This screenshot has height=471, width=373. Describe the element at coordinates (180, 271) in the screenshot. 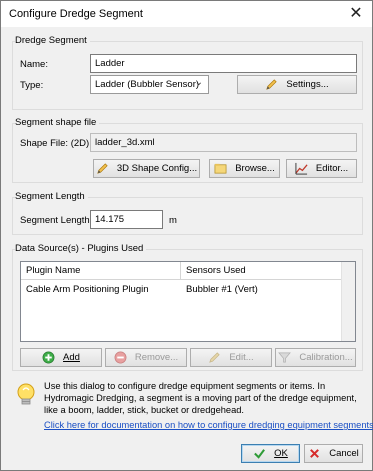

I see `column-divider` at that location.